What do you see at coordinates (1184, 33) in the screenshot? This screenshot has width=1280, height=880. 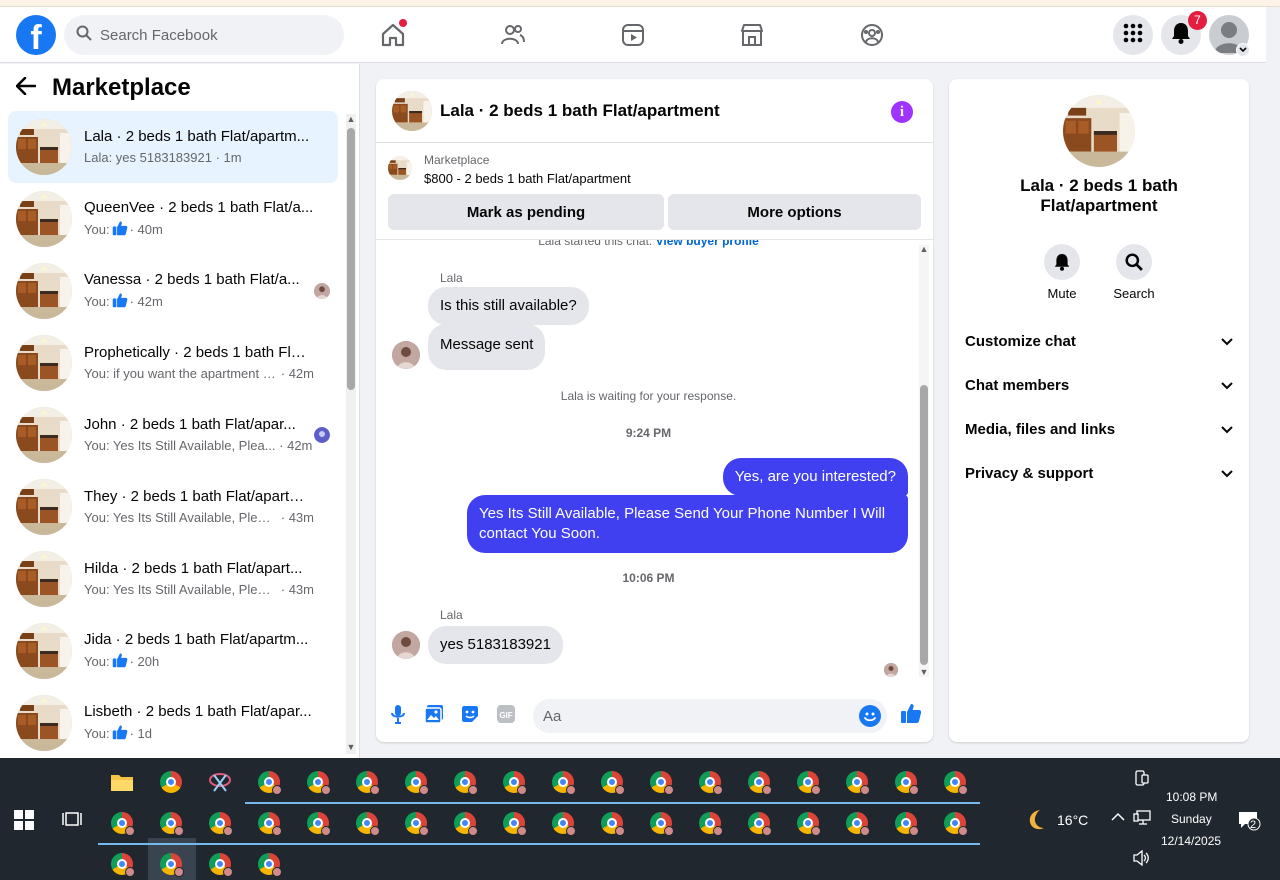 I see `notifications-button: 7` at bounding box center [1184, 33].